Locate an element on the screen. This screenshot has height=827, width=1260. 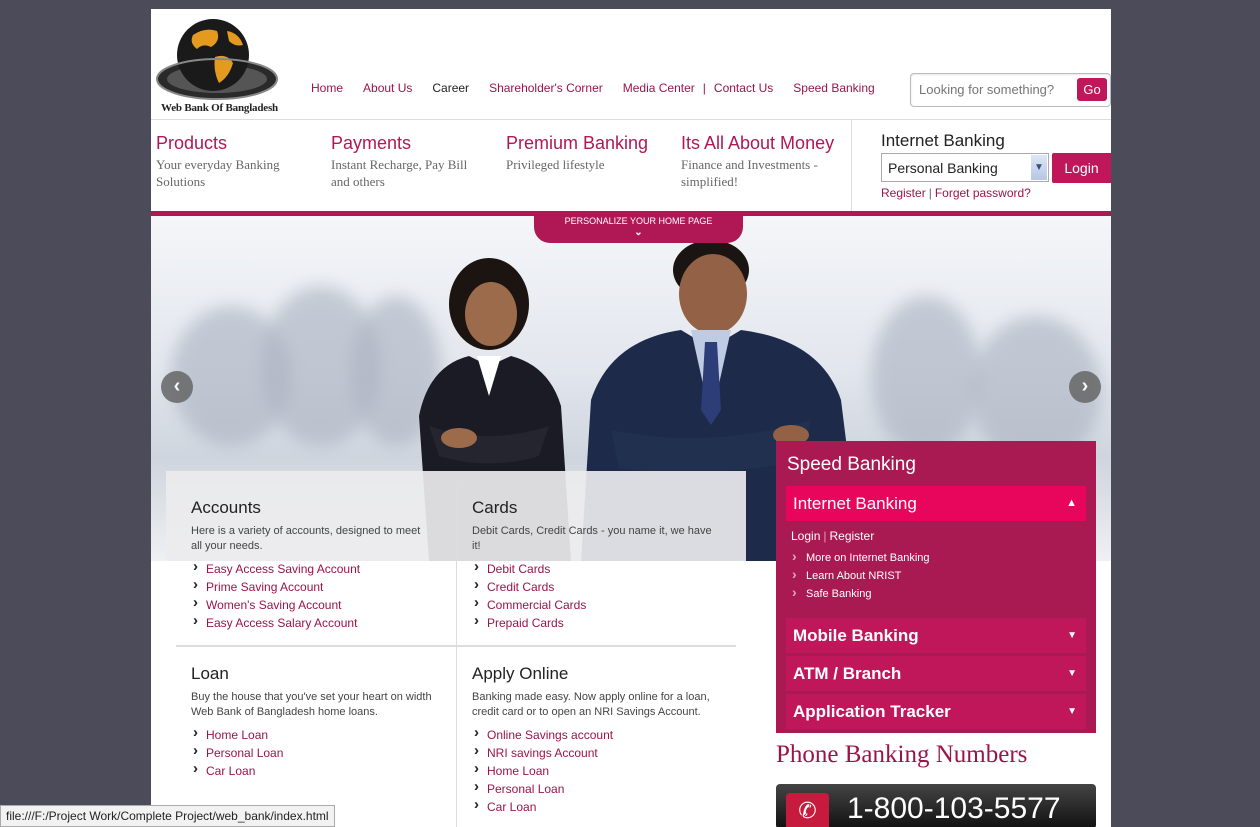
speed-login-link: Login is located at coordinates (805, 536).